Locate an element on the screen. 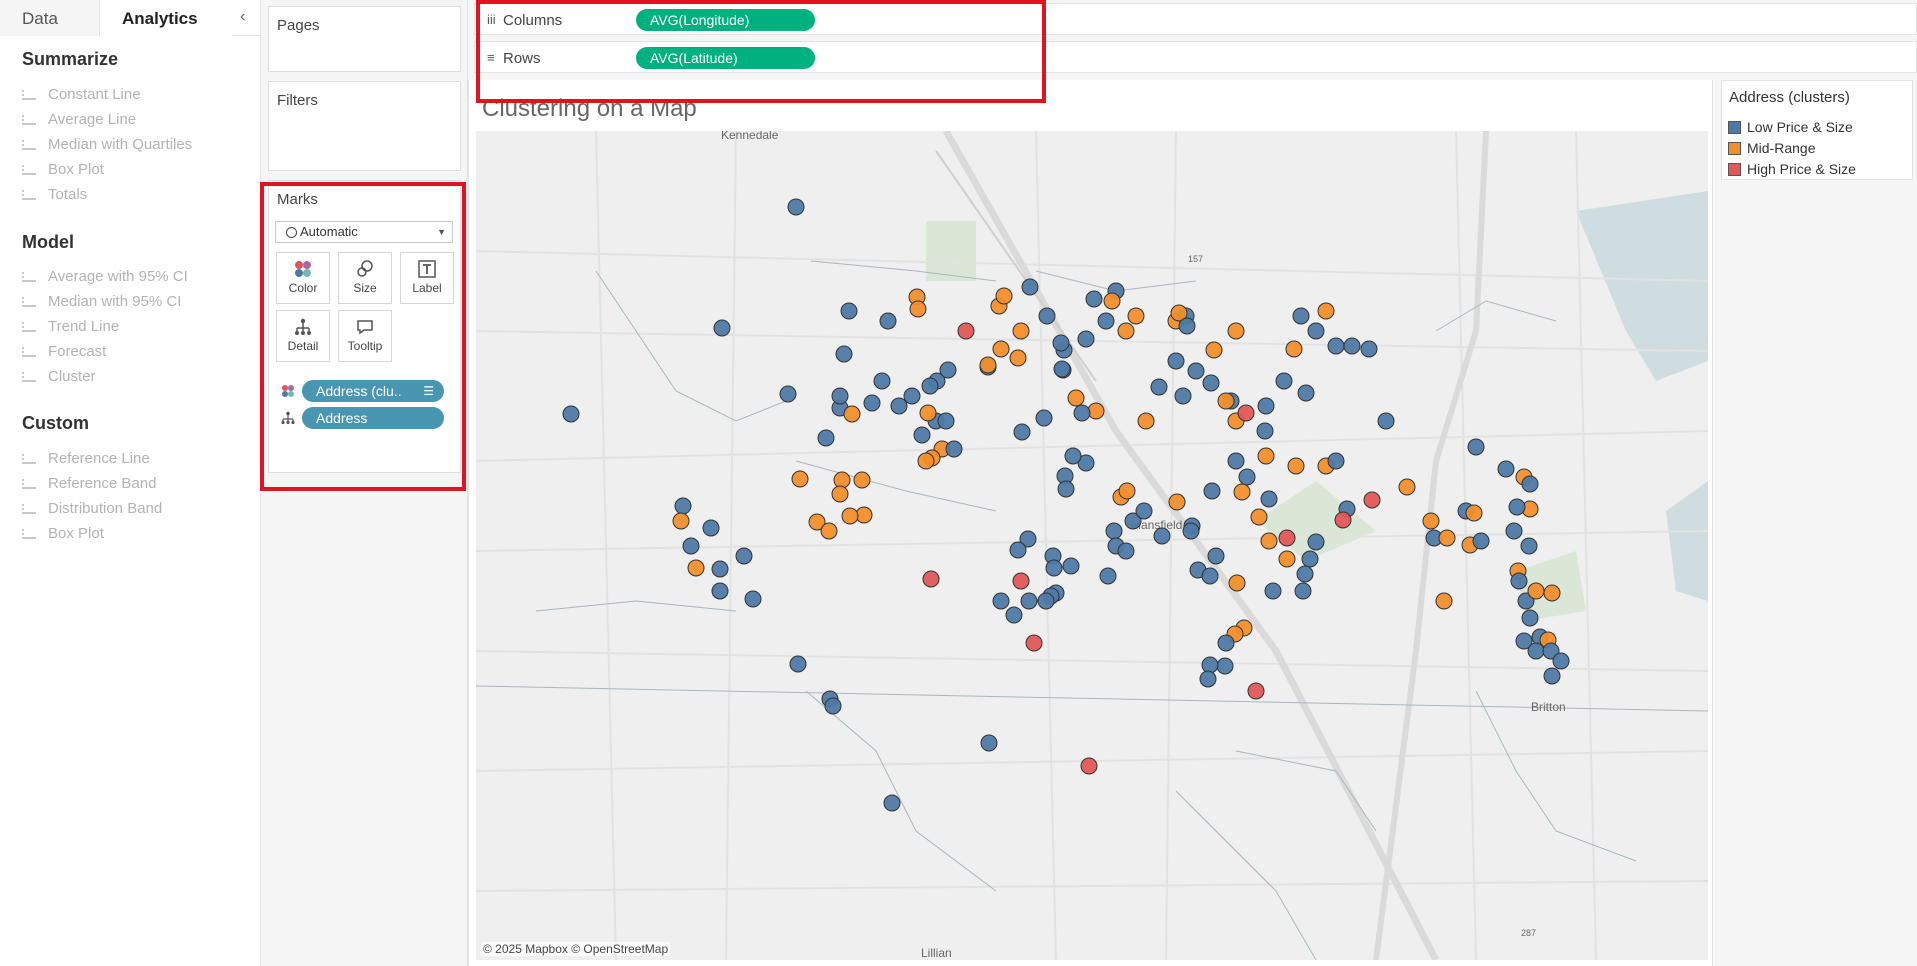 The height and width of the screenshot is (966, 1917). size-button: Size is located at coordinates (365, 278).